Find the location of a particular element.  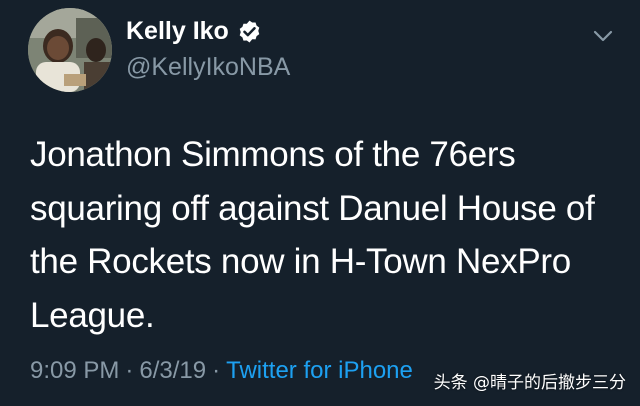

avatar is located at coordinates (70, 50).